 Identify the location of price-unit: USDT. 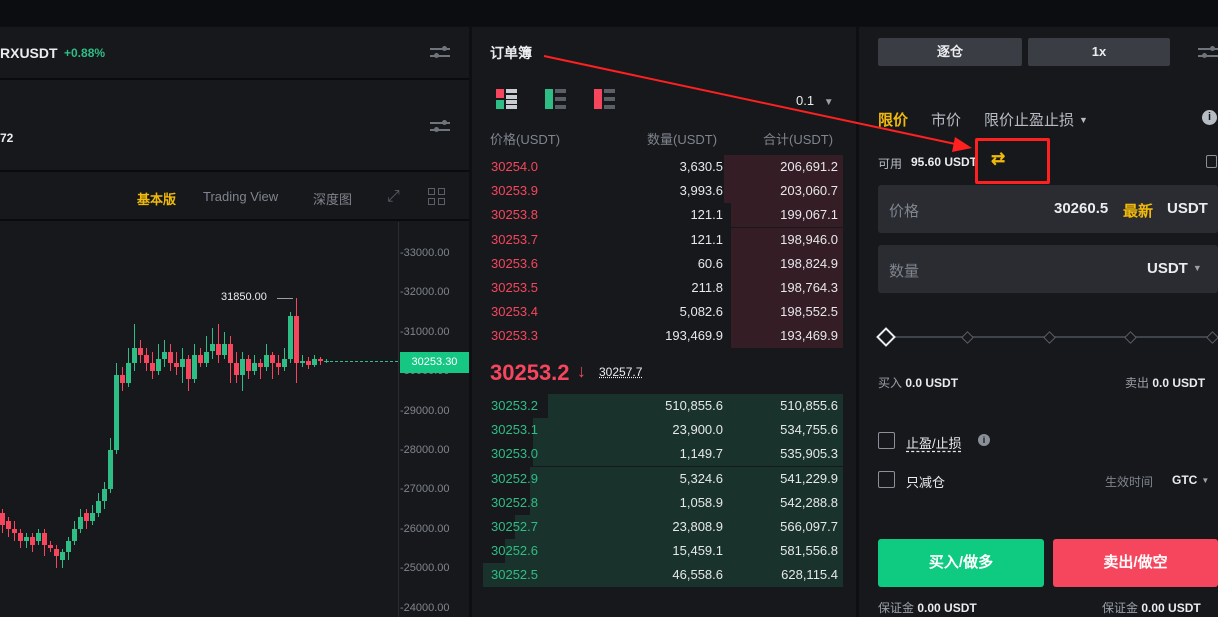
(1187, 208).